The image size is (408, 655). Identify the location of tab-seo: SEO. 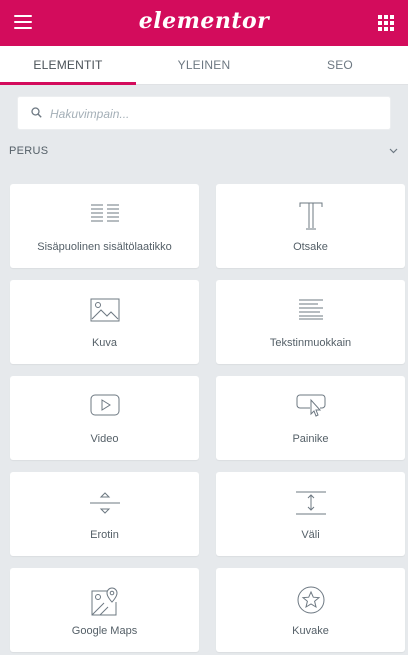
(340, 65).